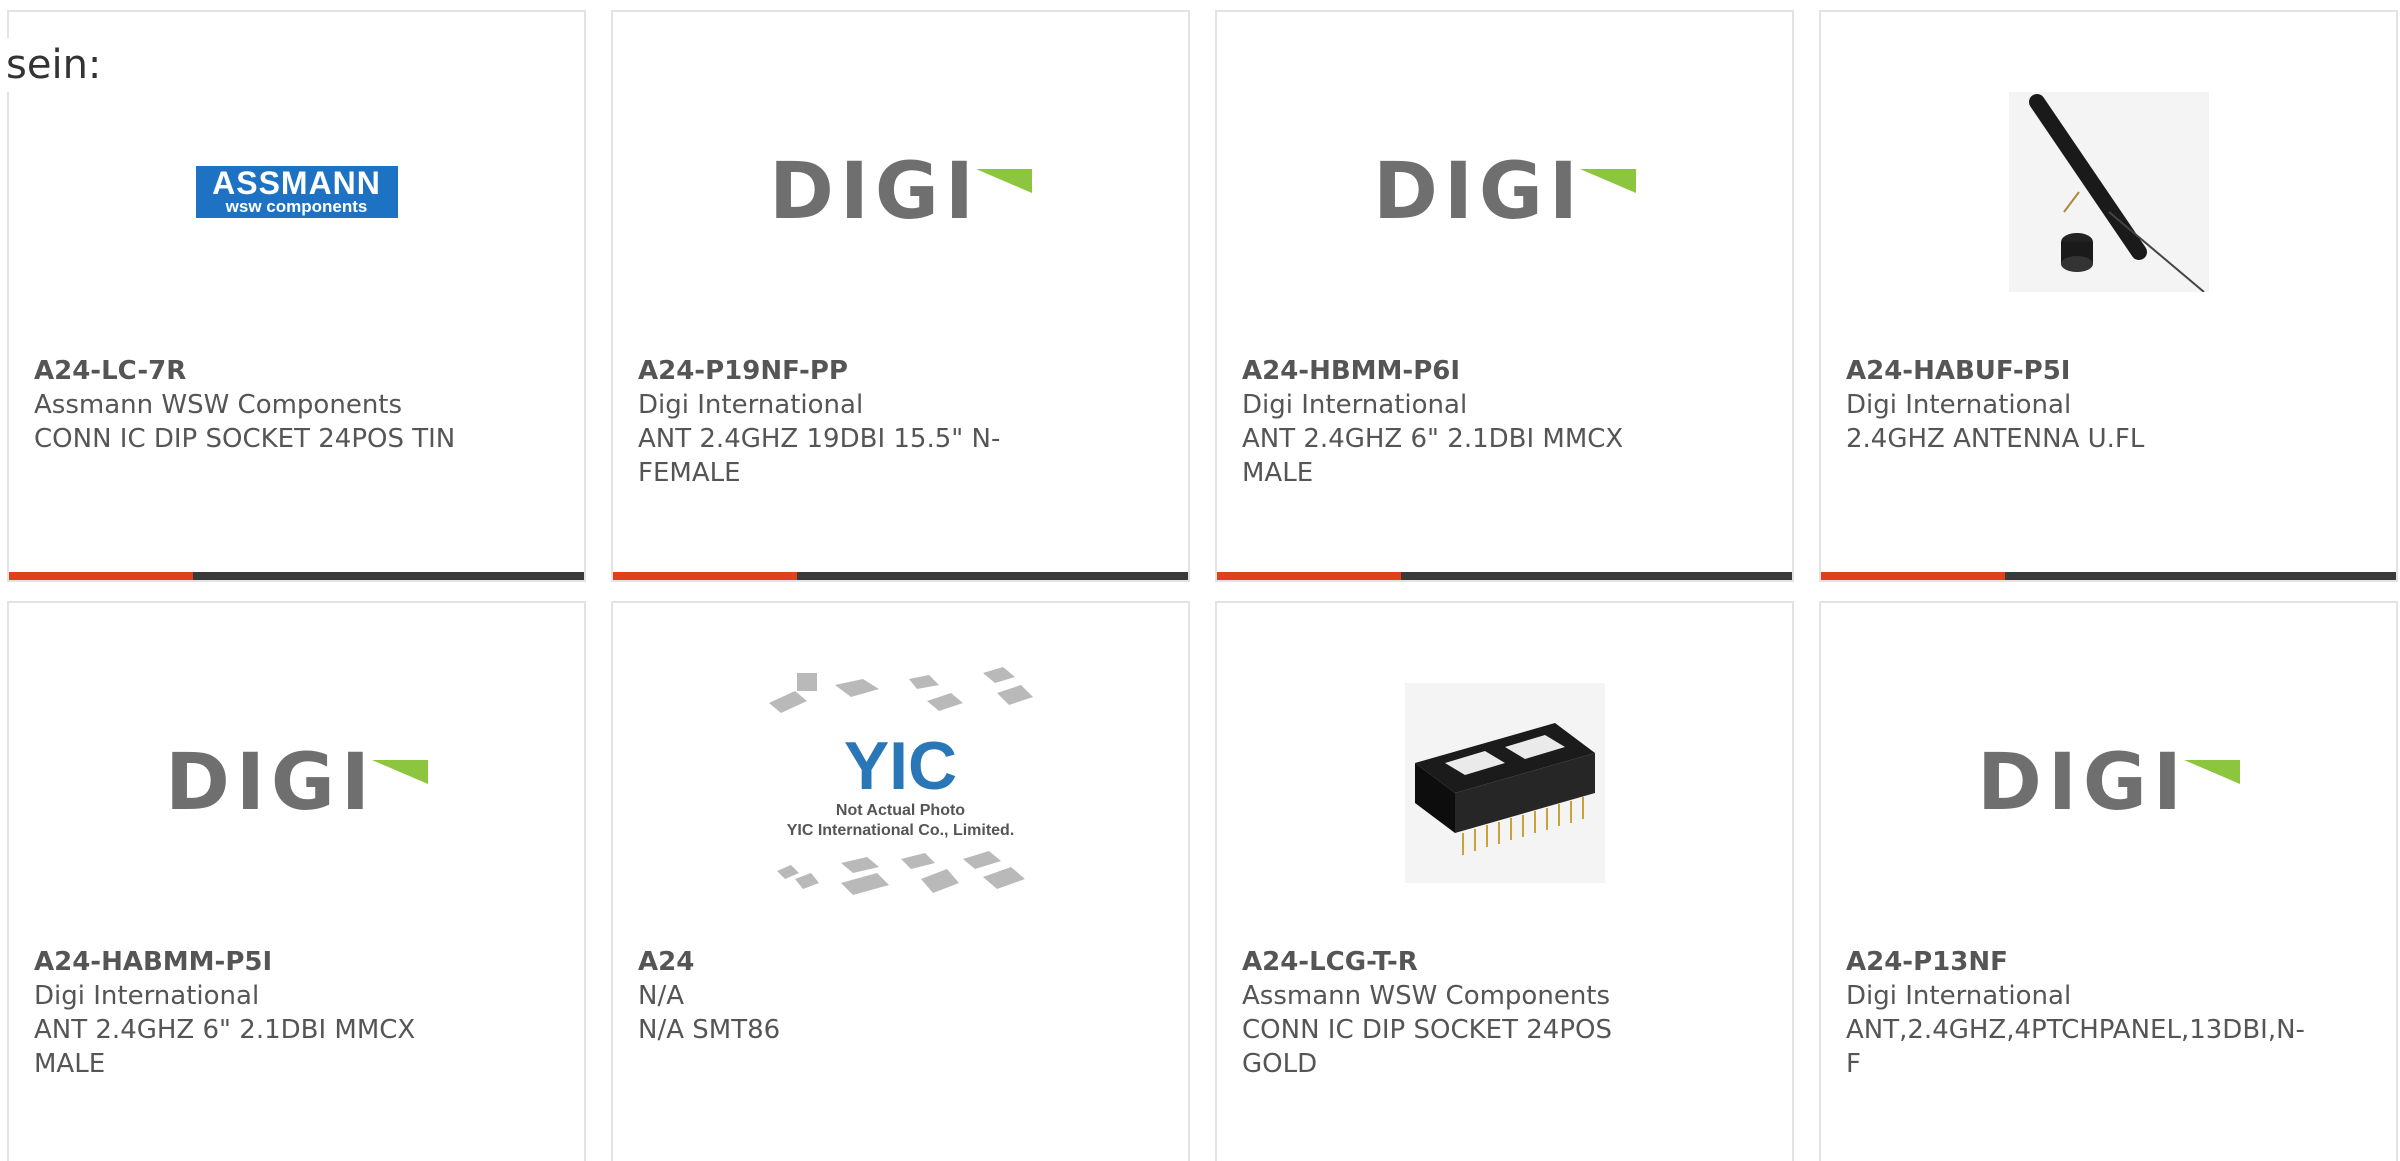 The image size is (2400, 1161). I want to click on description-line-1: 2.4GHZ ANTENNA U.FL, so click(1995, 439).